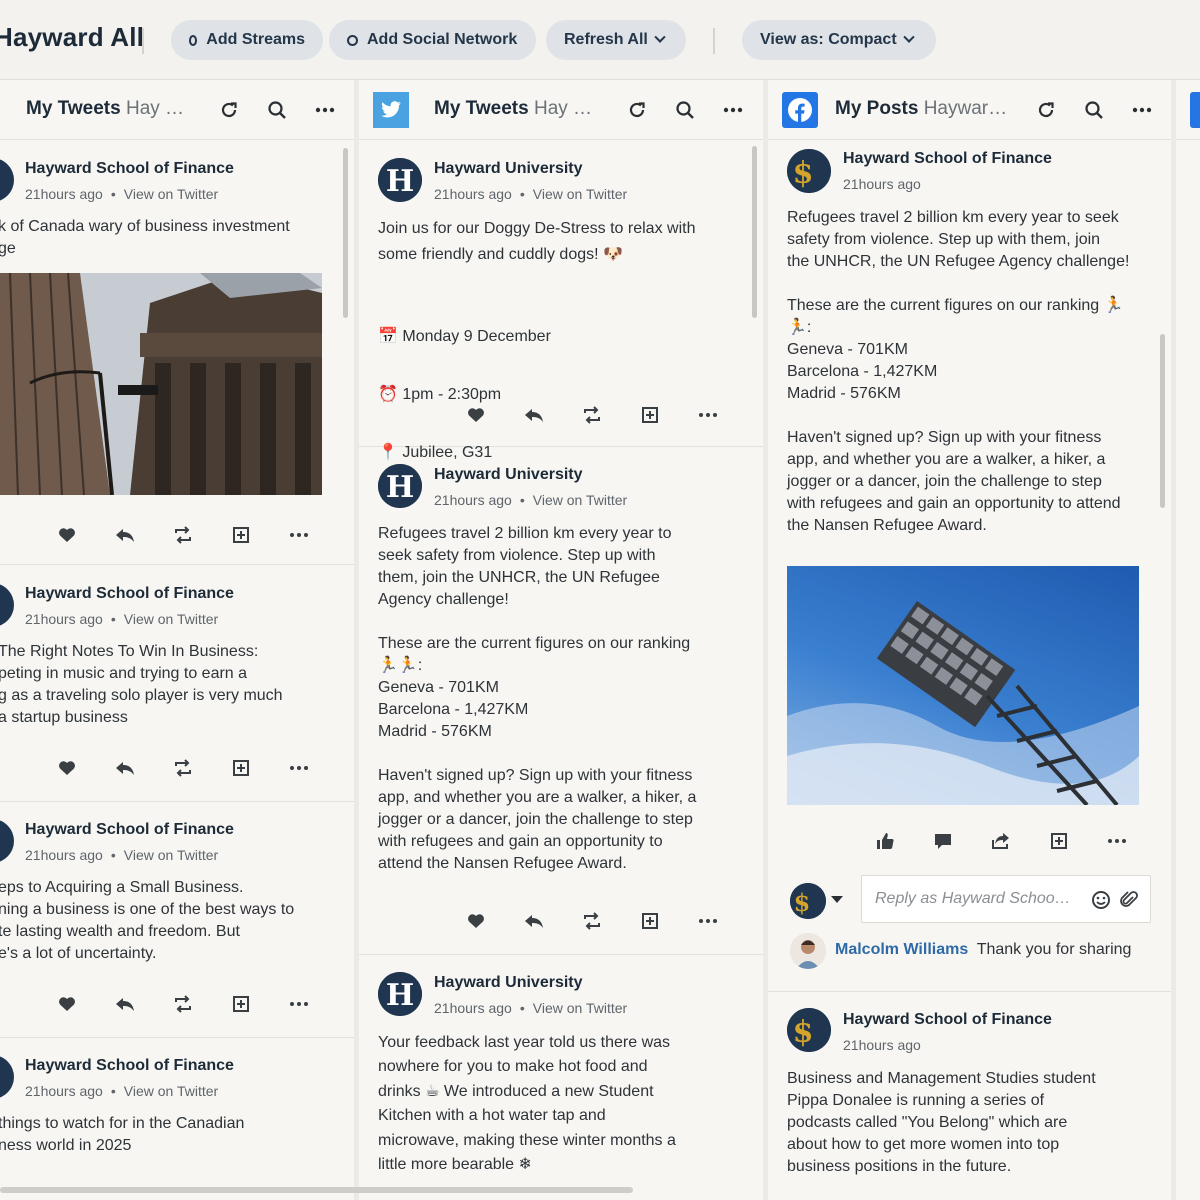  Describe the element at coordinates (508, 474) in the screenshot. I see `post-author: Hayward University` at that location.